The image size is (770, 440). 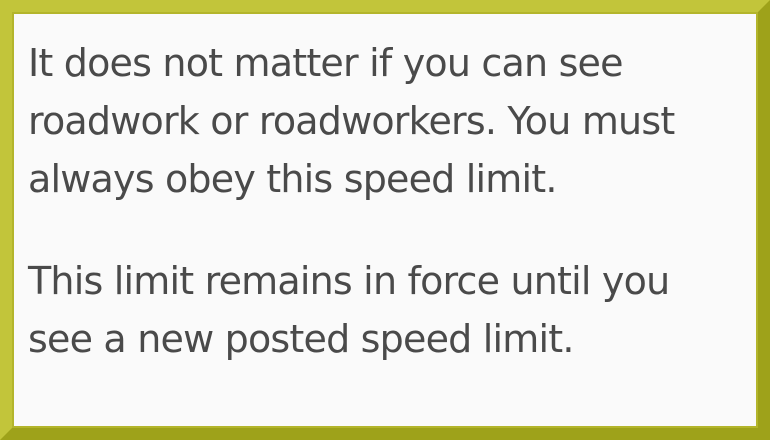 What do you see at coordinates (349, 281) in the screenshot?
I see `text-line: This limit remains in force until you` at bounding box center [349, 281].